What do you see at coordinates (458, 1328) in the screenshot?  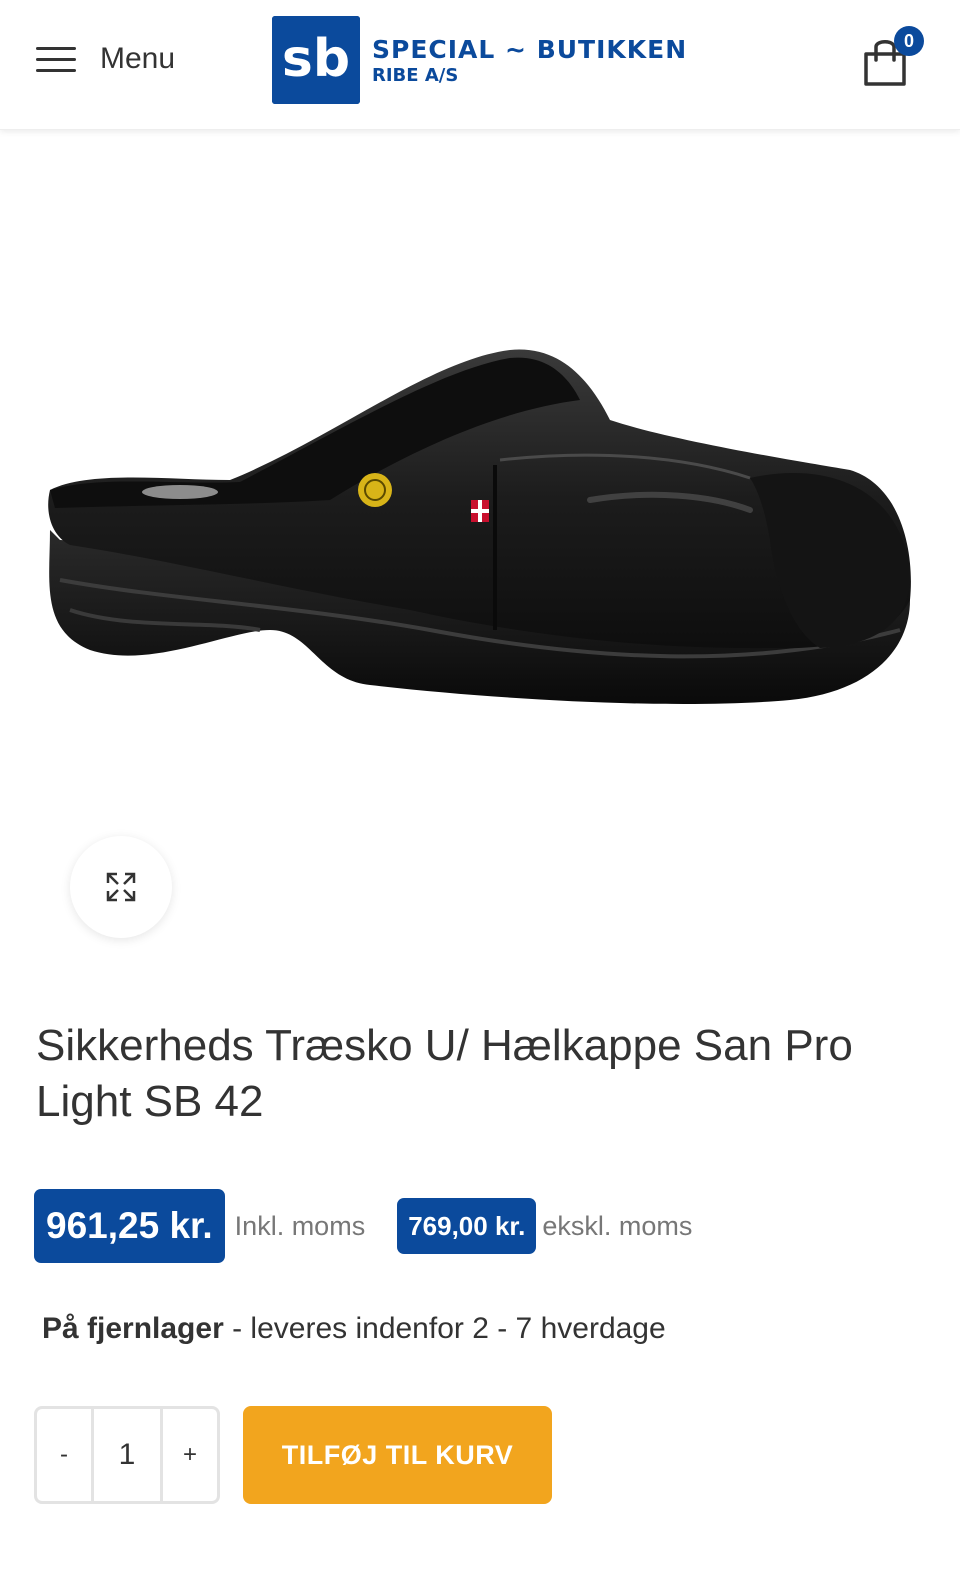 I see `delivery-time: leveres indenfor 2 - 7 hverdage` at bounding box center [458, 1328].